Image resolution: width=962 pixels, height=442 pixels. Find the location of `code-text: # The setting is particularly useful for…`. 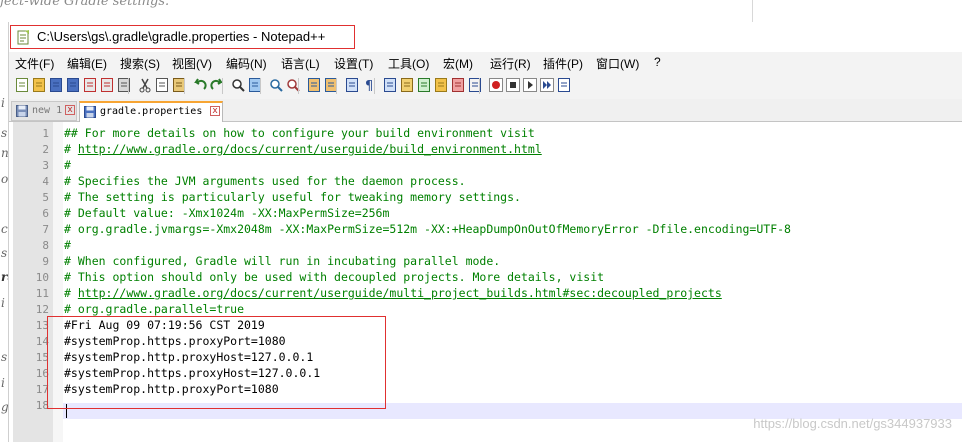

code-text: # The setting is particularly useful for… is located at coordinates (292, 197).